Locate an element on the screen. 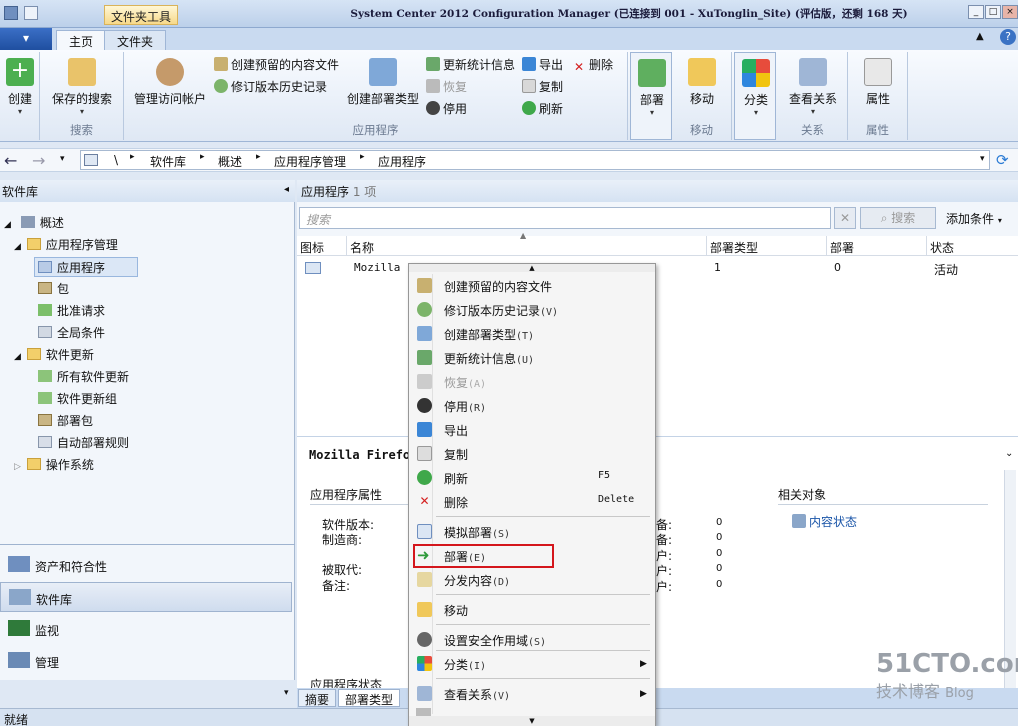 The width and height of the screenshot is (1018, 726). restore-button: 恢复 is located at coordinates (446, 86).